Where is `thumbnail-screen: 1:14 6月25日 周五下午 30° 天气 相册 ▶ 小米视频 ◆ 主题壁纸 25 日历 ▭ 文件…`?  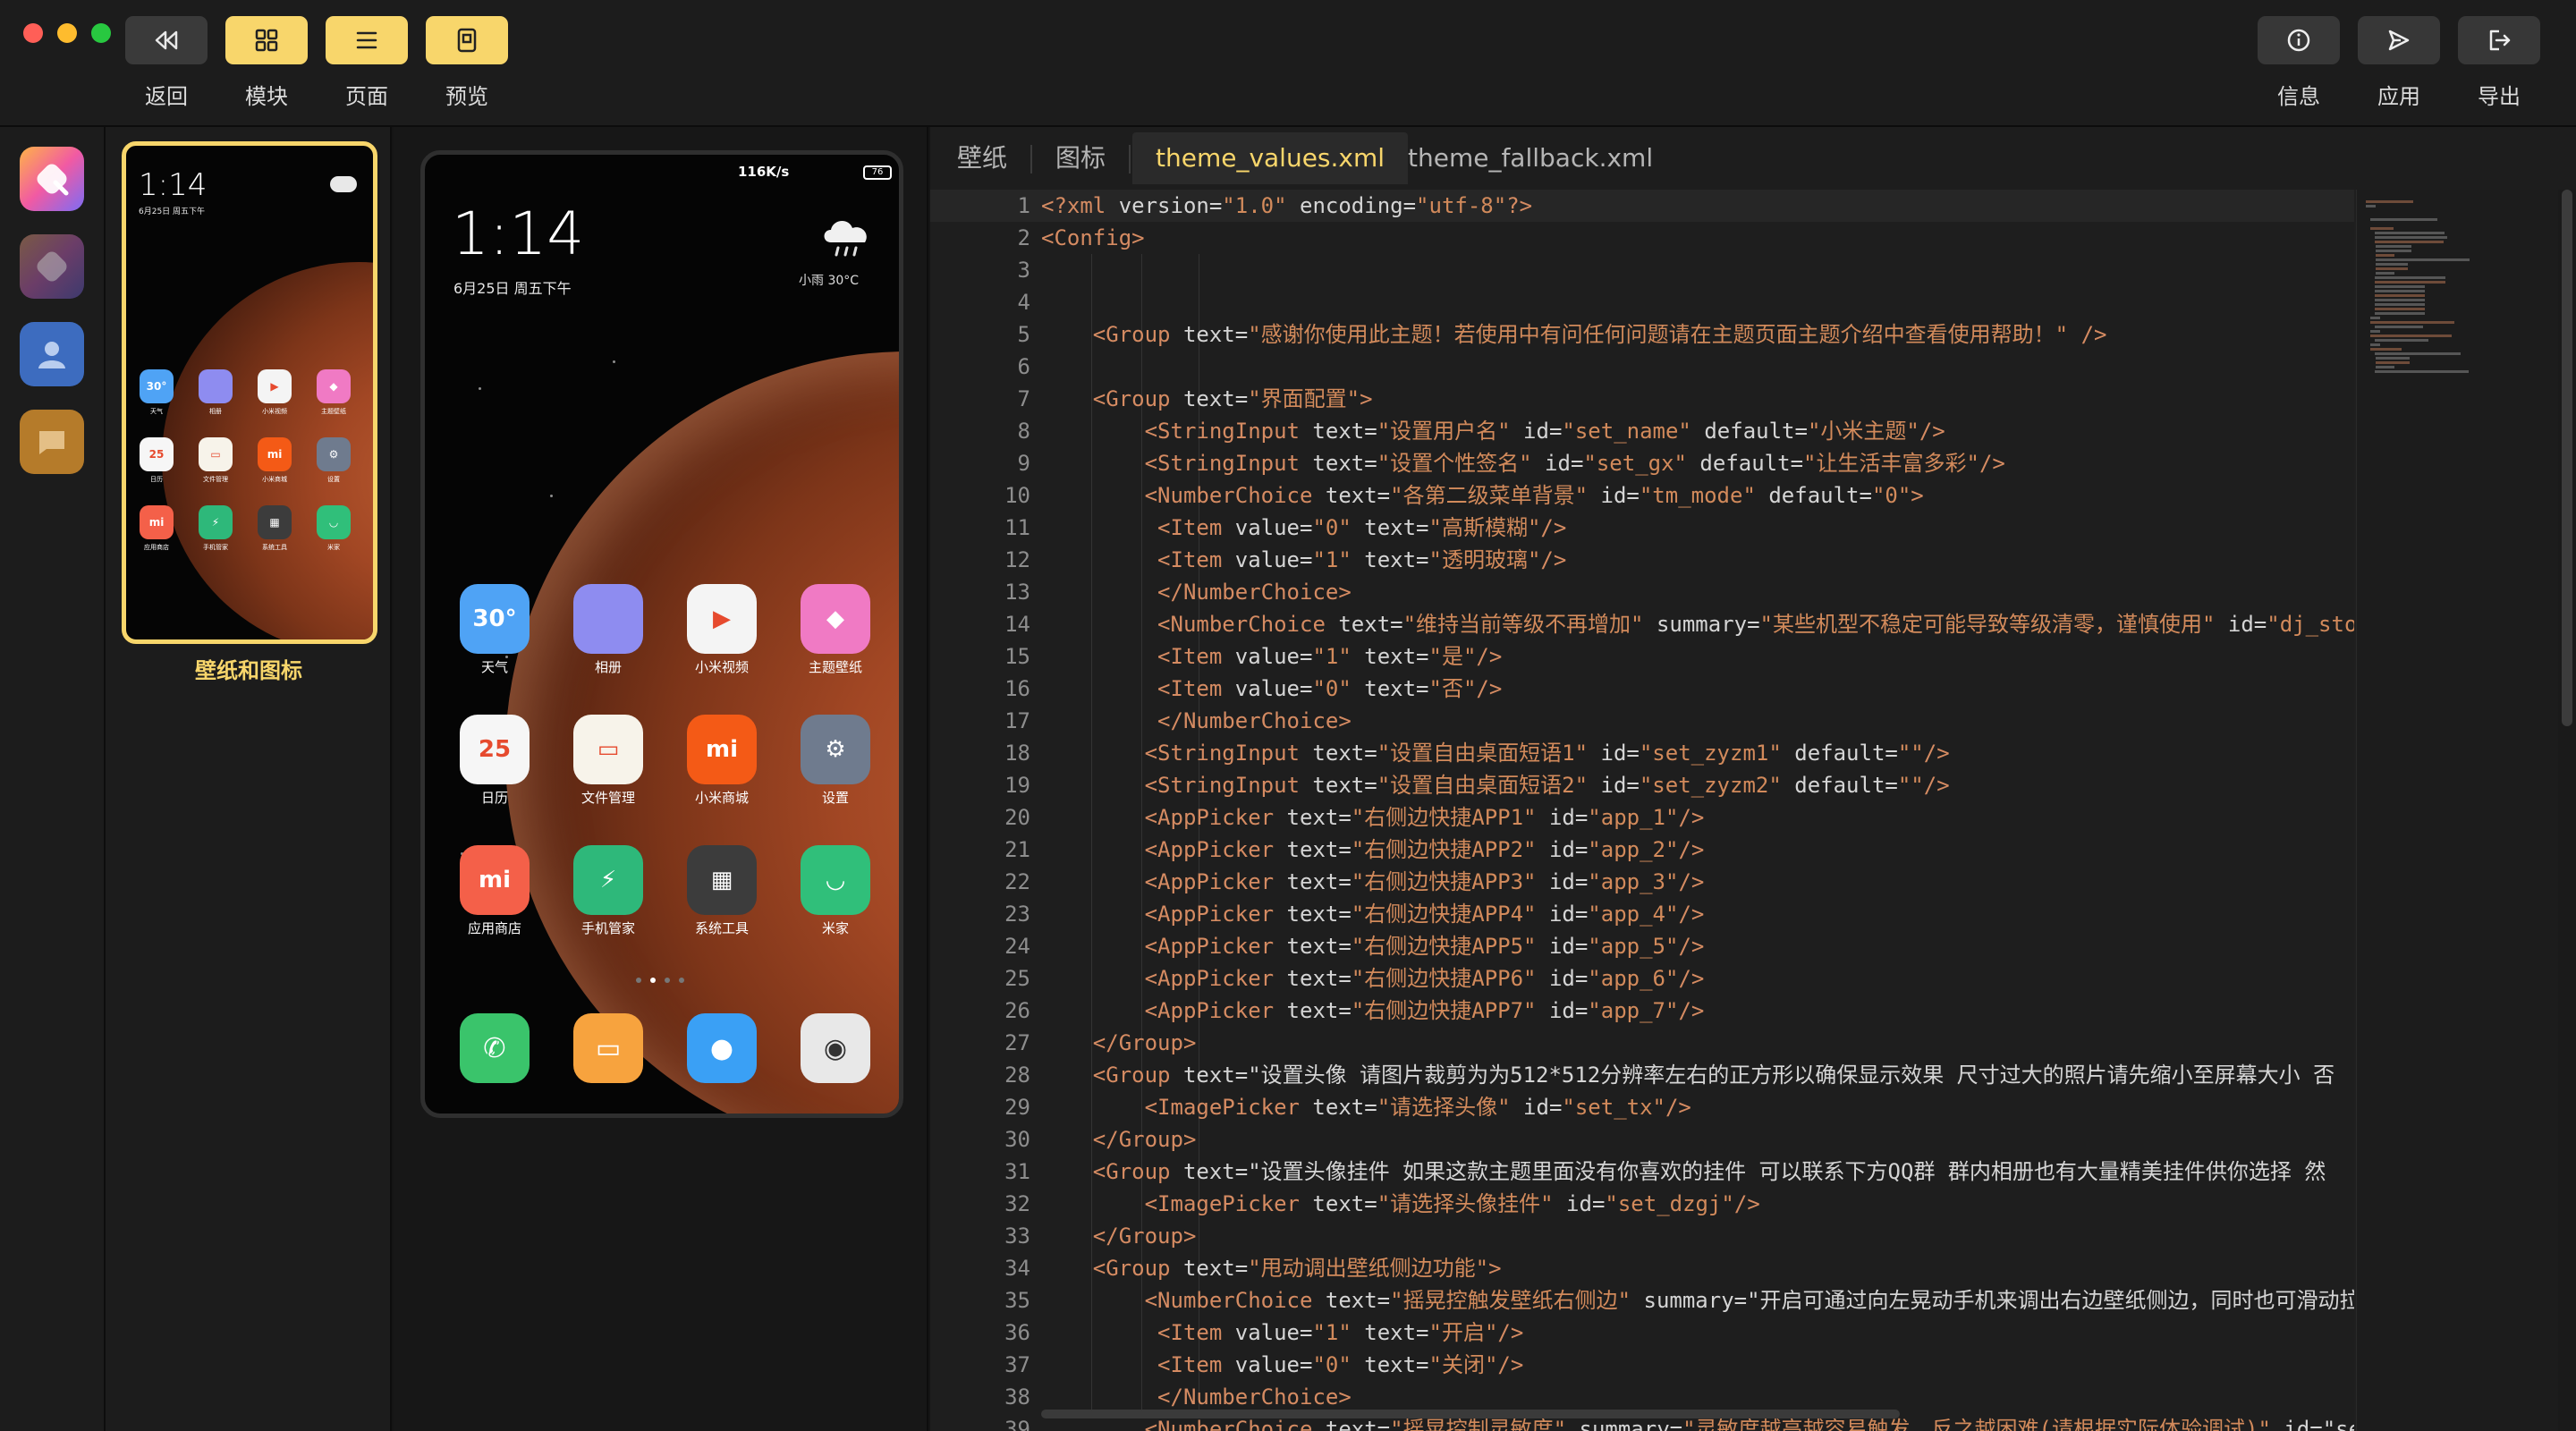 thumbnail-screen: 1:14 6月25日 周五下午 30° 天气 相册 ▶ 小米视频 ◆ 主题壁纸 25 日历 ▭ 文件… is located at coordinates (249, 393).